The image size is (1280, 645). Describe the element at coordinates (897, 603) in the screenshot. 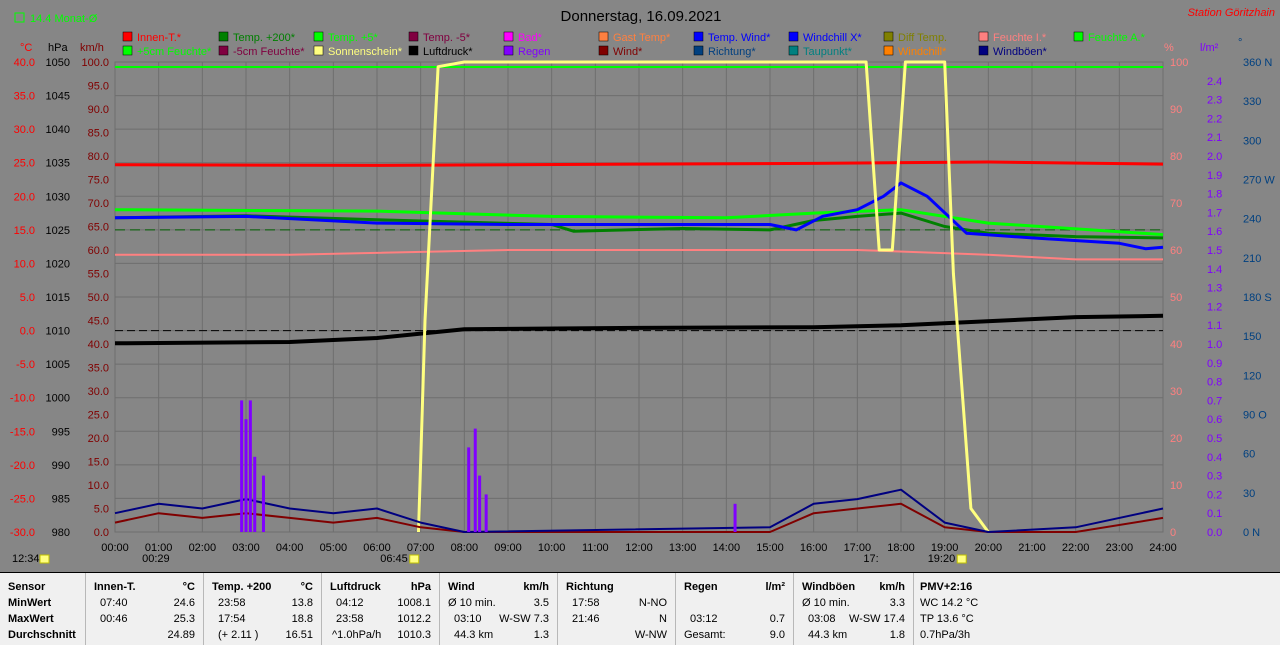

I see `stats-value: 3.3` at that location.